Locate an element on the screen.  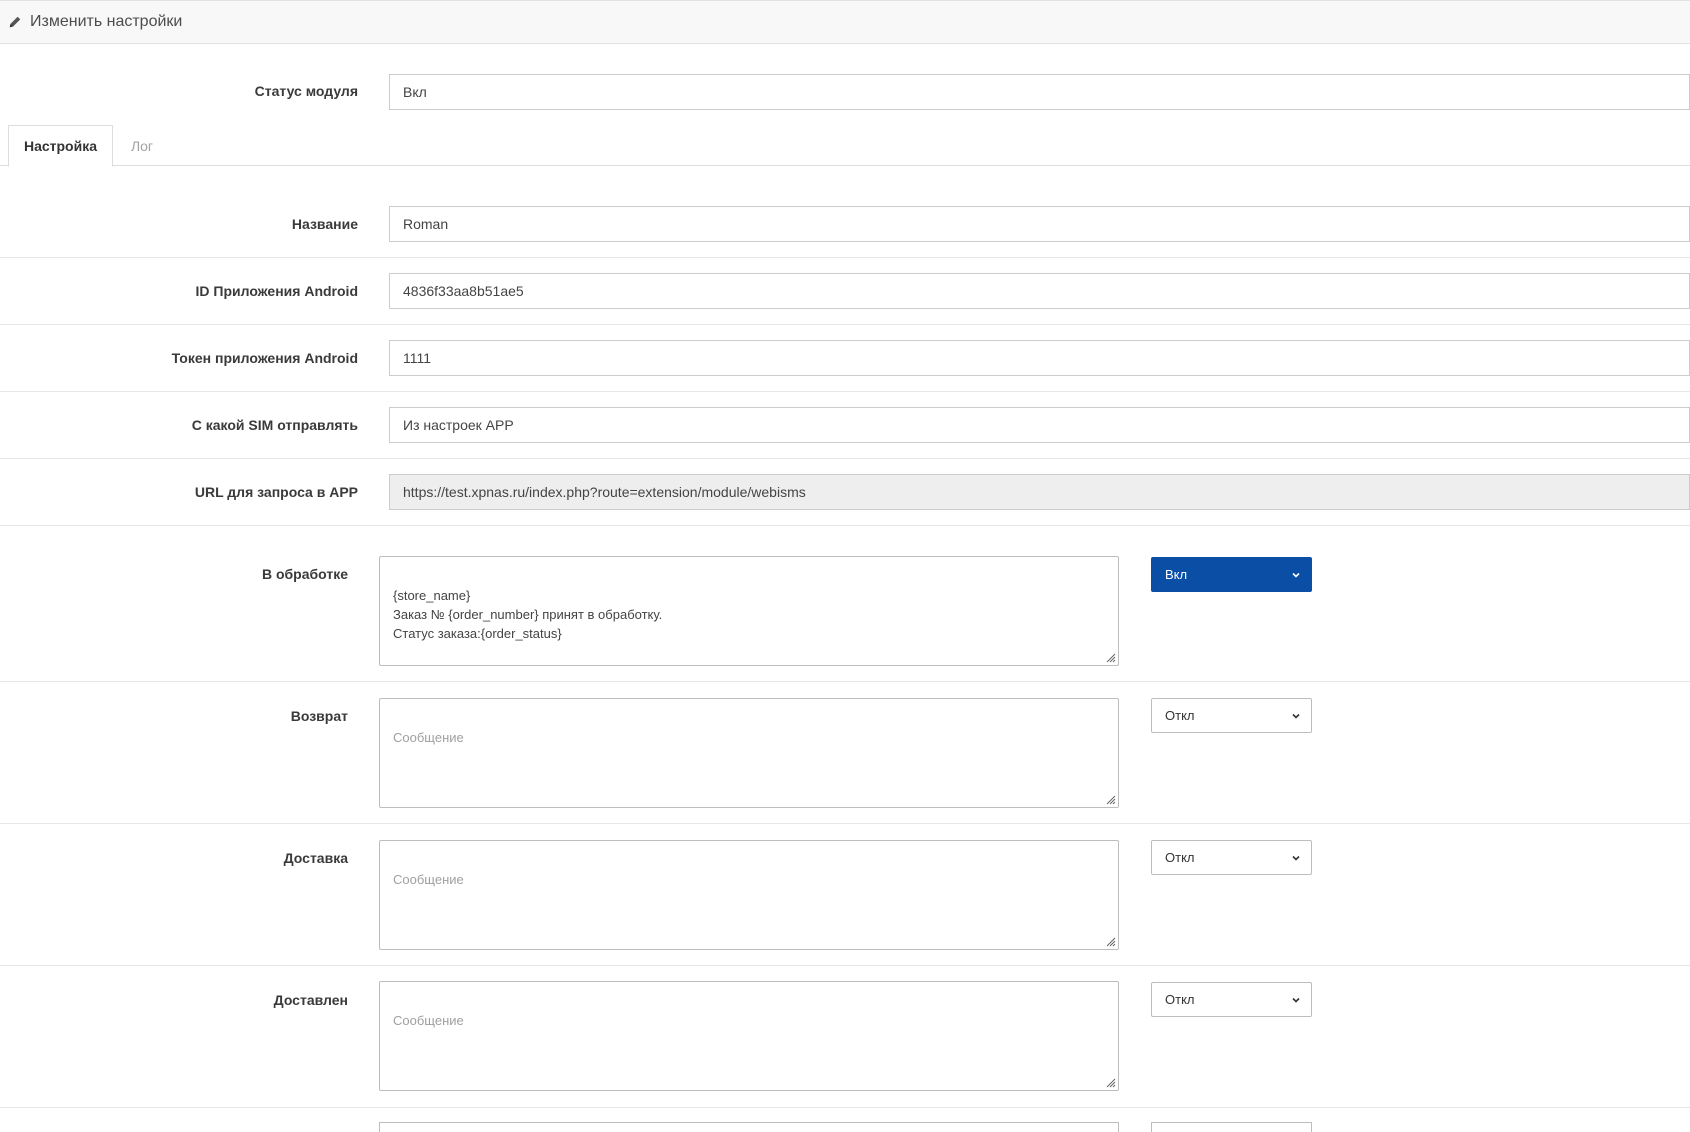
status-label-shipping: Доставка is located at coordinates (315, 858).